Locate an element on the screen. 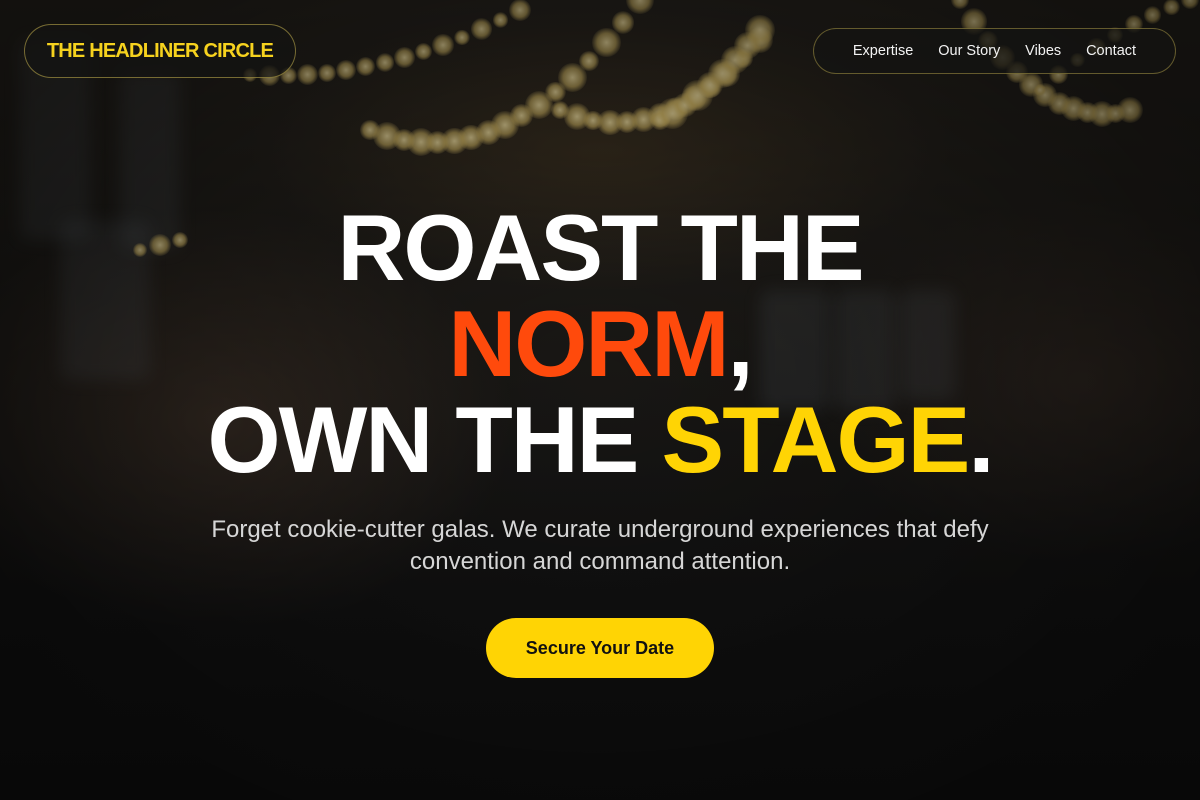  brand-name: THE HEADLINER CIRCLE is located at coordinates (160, 50).